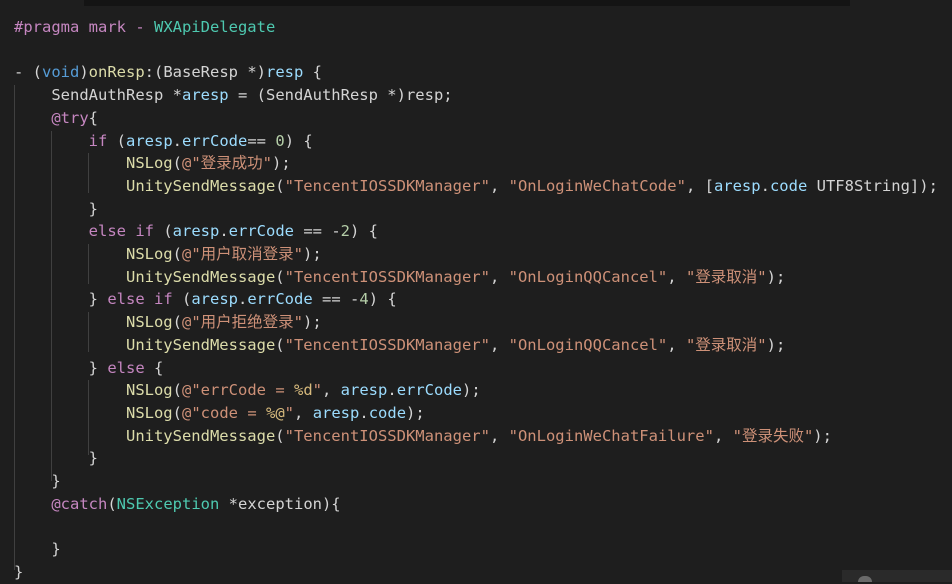  What do you see at coordinates (126, 367) in the screenshot?
I see `code-token: else` at bounding box center [126, 367].